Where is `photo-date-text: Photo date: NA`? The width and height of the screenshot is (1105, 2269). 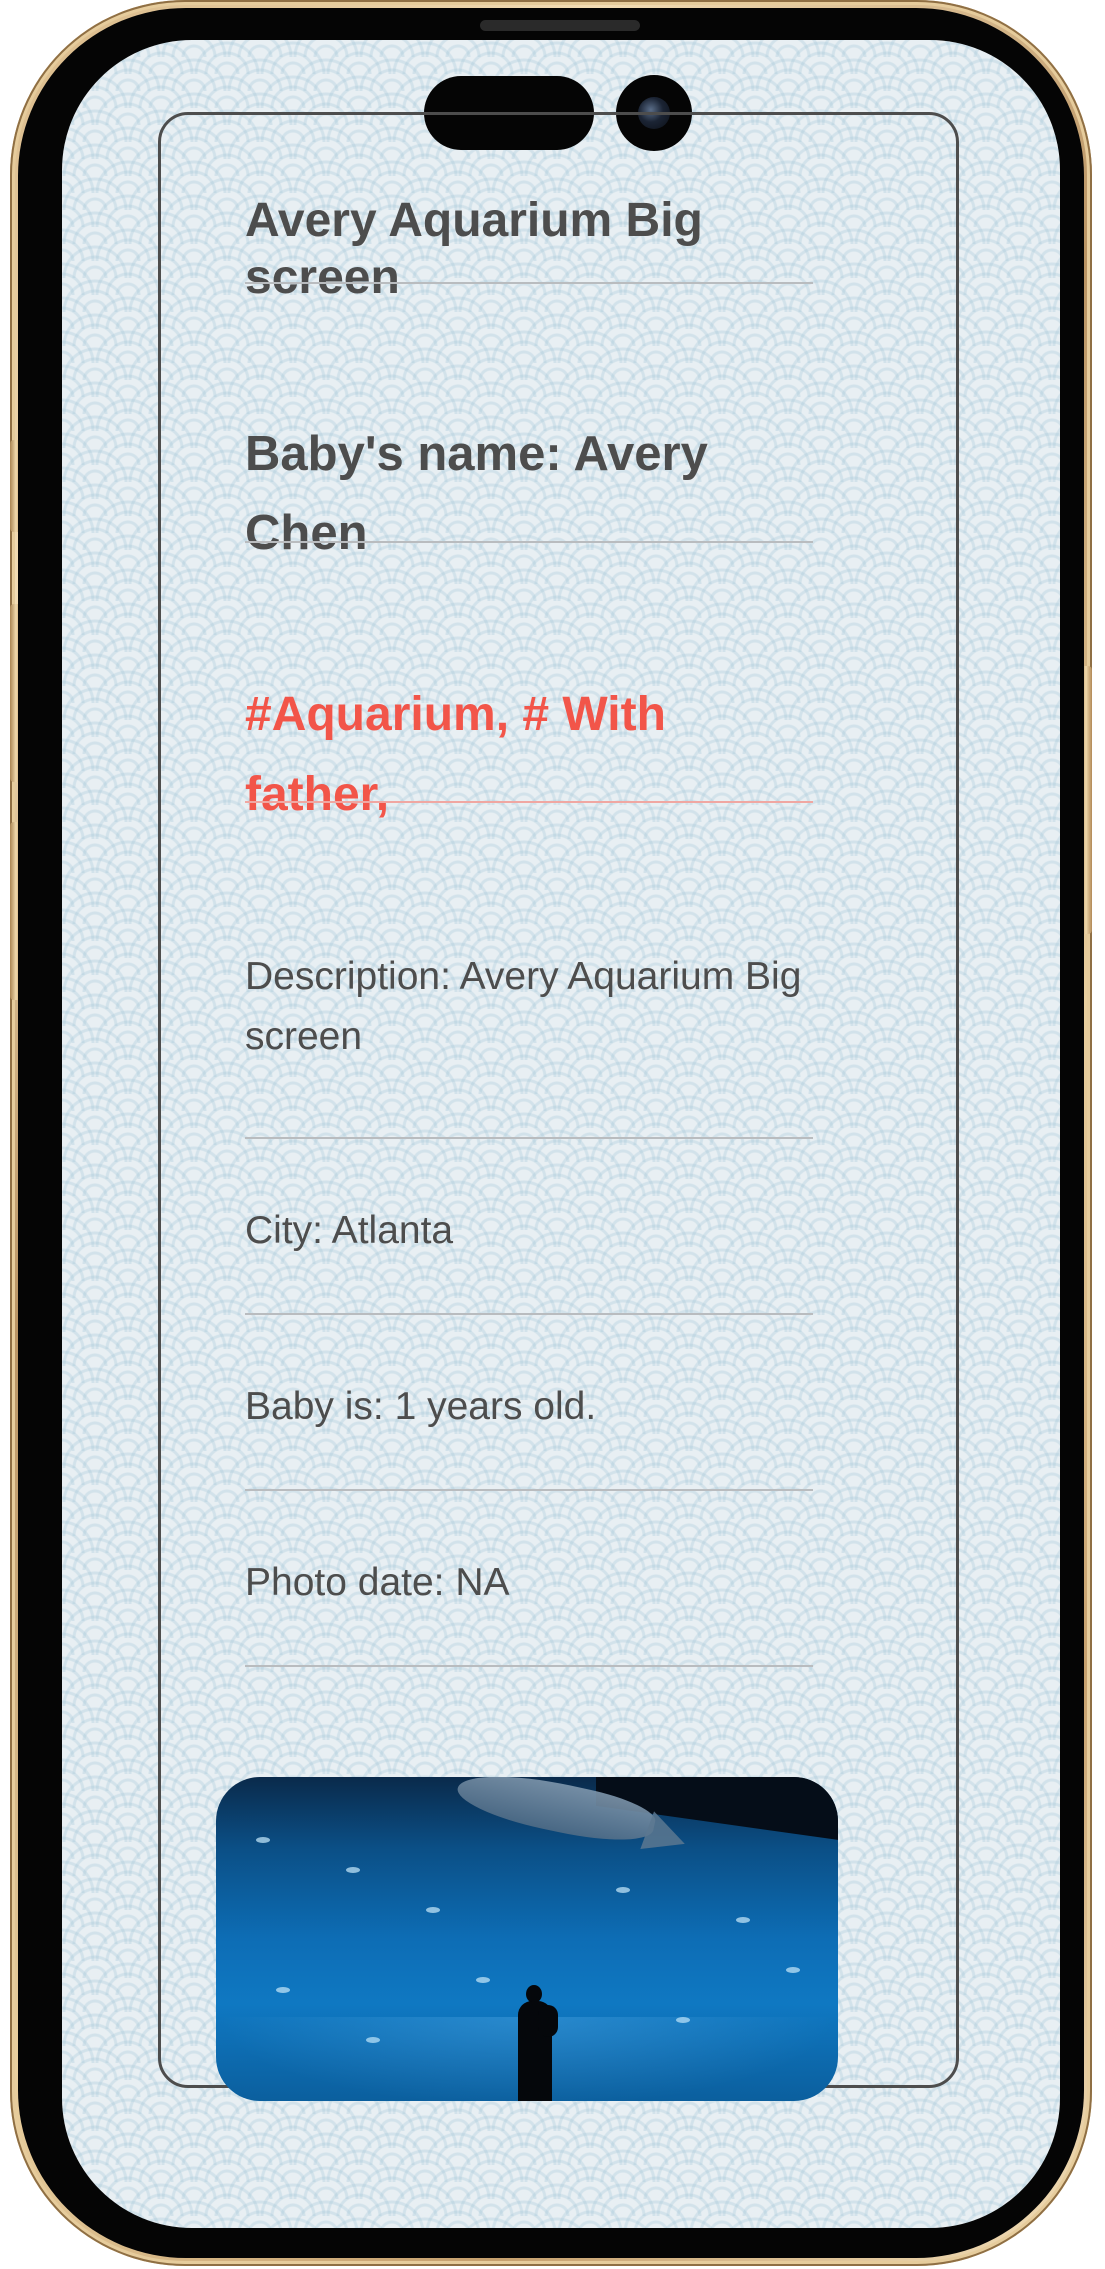
photo-date-text: Photo date: NA is located at coordinates (377, 1582).